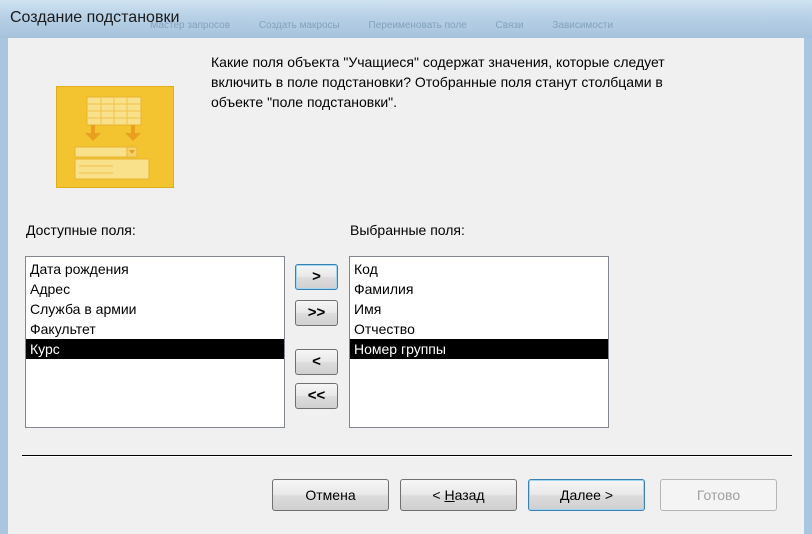 This screenshot has width=812, height=534. What do you see at coordinates (316, 362) in the screenshot?
I see `remove-field-button: <` at bounding box center [316, 362].